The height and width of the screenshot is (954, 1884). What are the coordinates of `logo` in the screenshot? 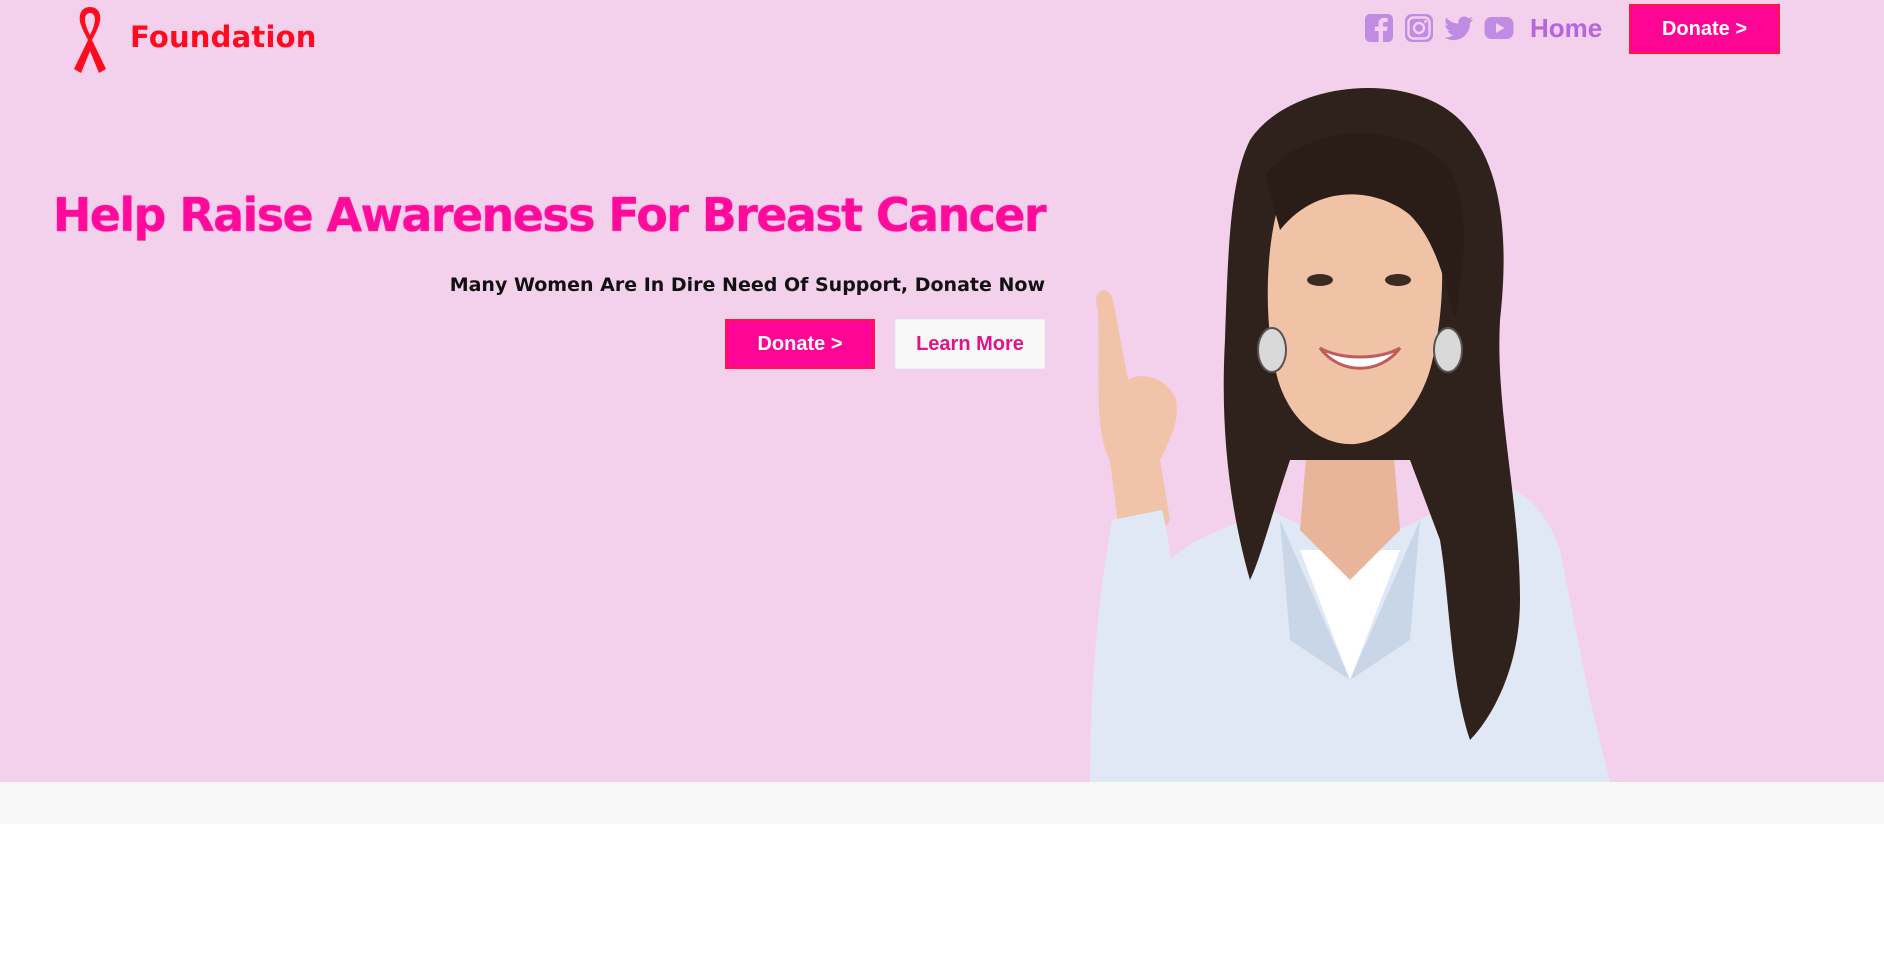 It's located at (90, 39).